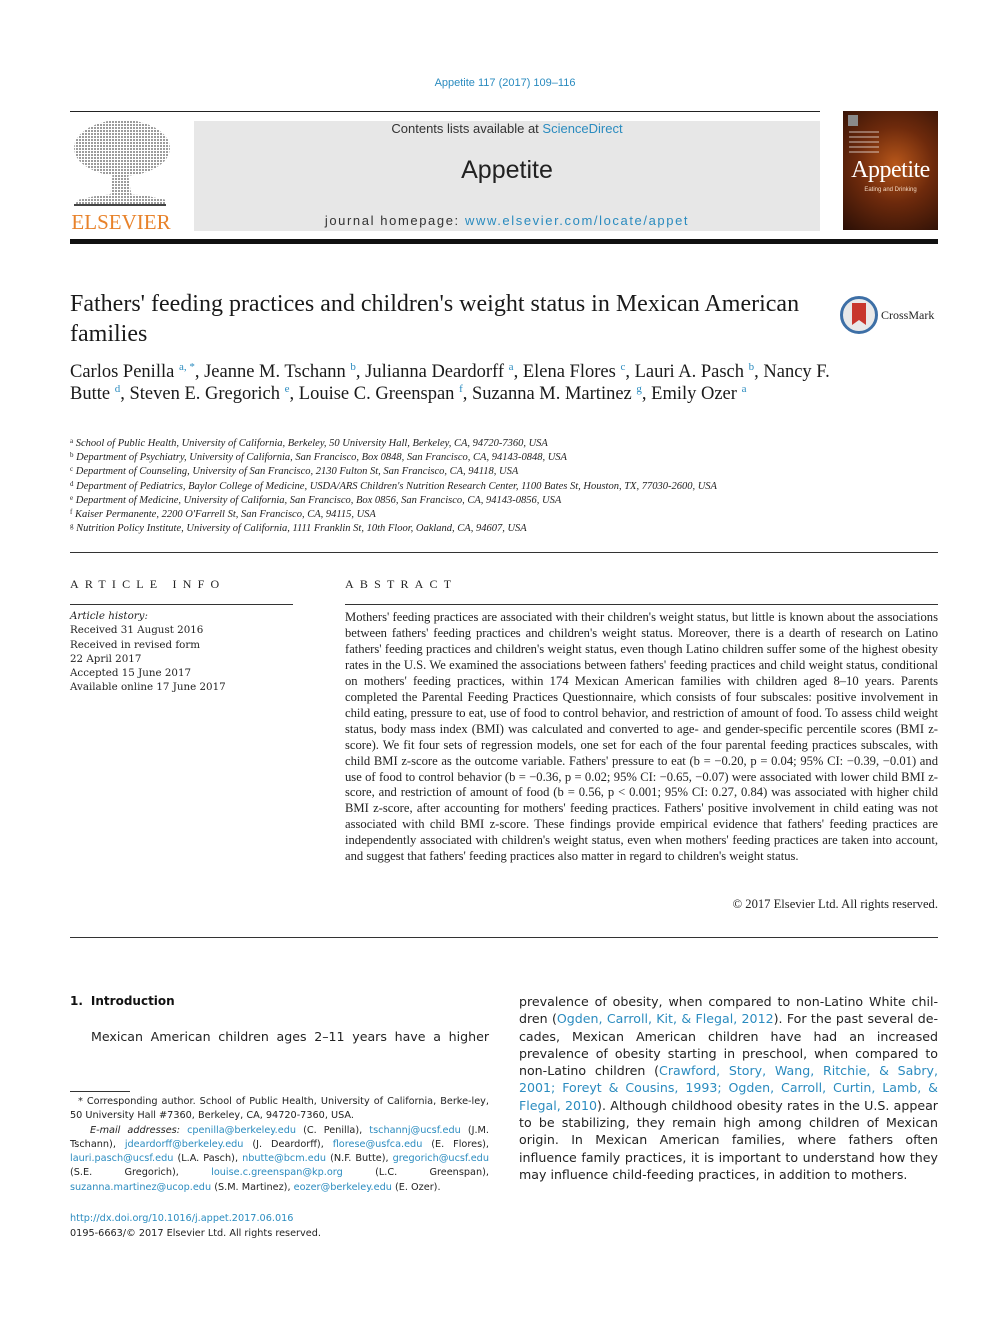  I want to click on author-name: Emily Ozer, so click(694, 394).